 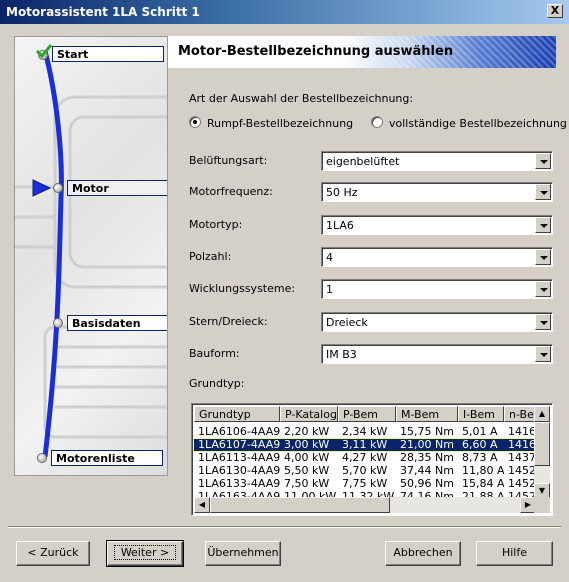 What do you see at coordinates (280, 123) in the screenshot?
I see `radio-rumpf-label: Rumpf-Bestellbezeichnung` at bounding box center [280, 123].